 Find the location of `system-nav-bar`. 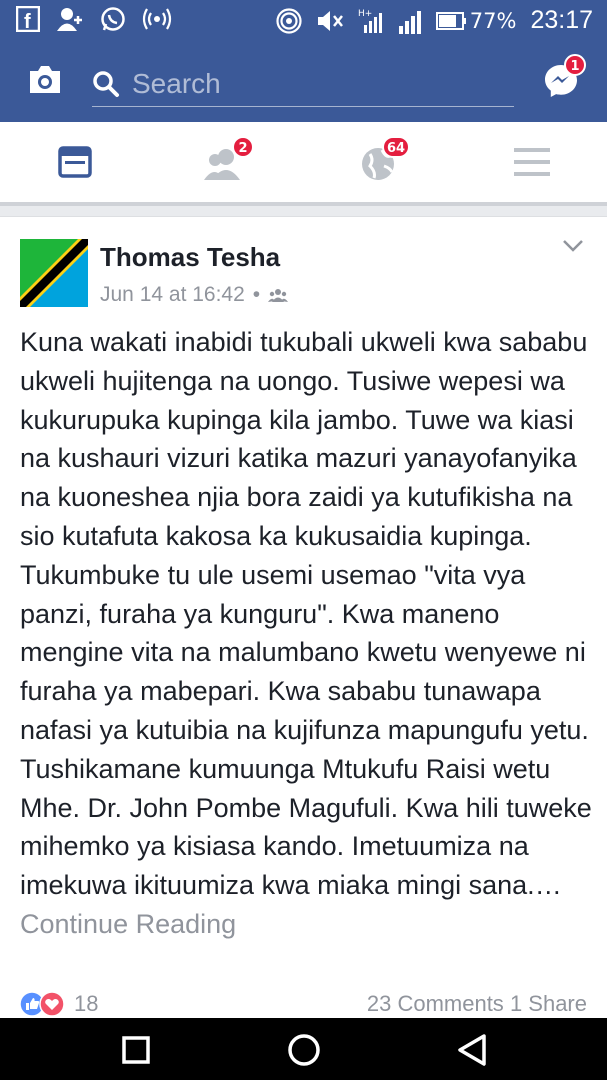

system-nav-bar is located at coordinates (303, 1049).